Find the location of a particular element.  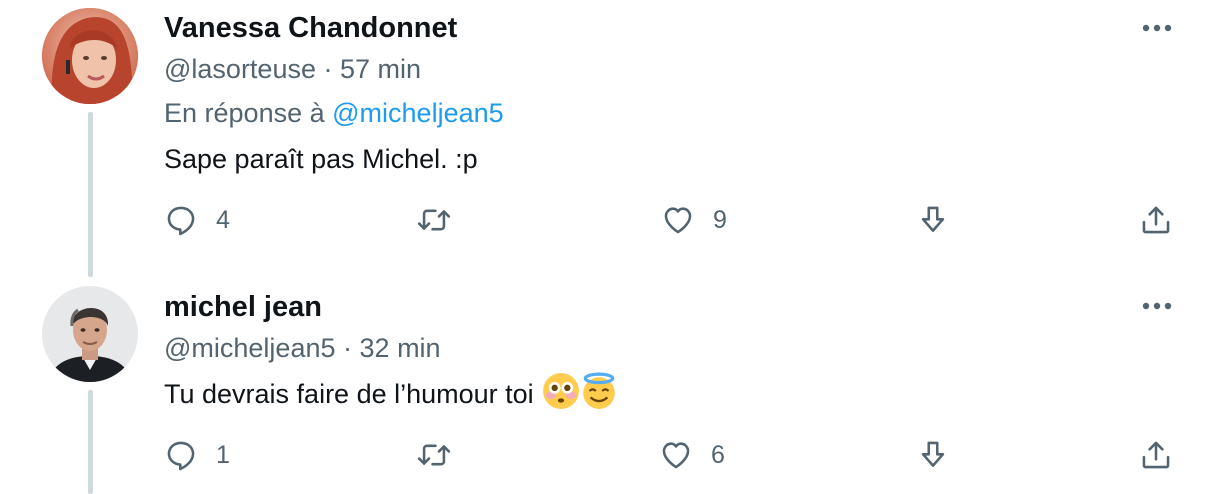

reply-count: 1 is located at coordinates (223, 454).